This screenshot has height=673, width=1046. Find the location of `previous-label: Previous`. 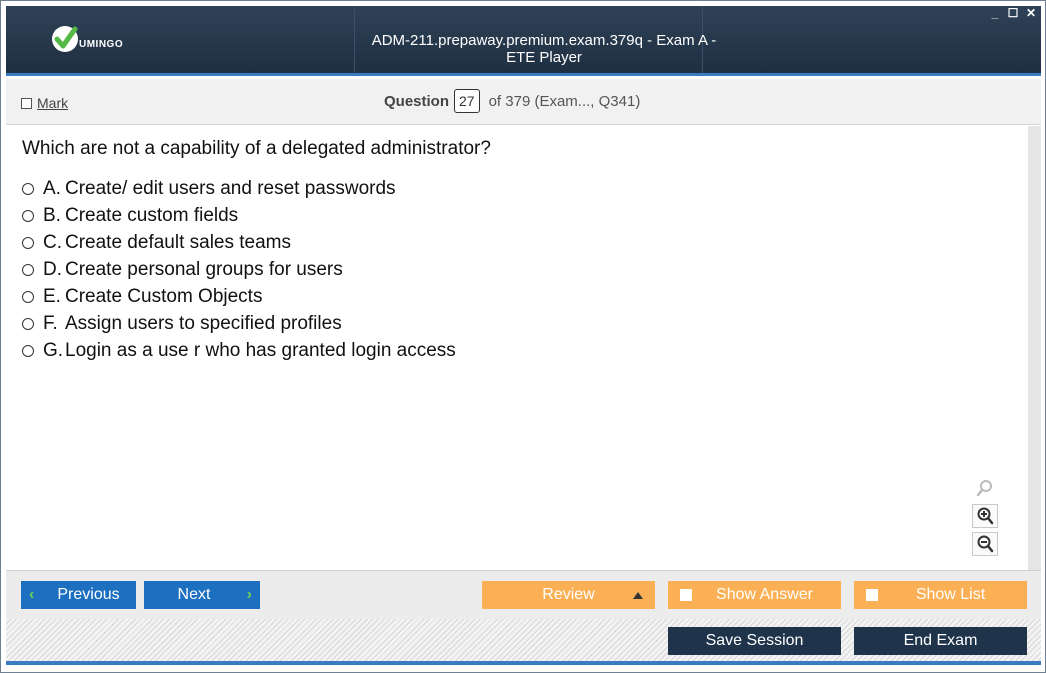

previous-label: Previous is located at coordinates (88, 594).